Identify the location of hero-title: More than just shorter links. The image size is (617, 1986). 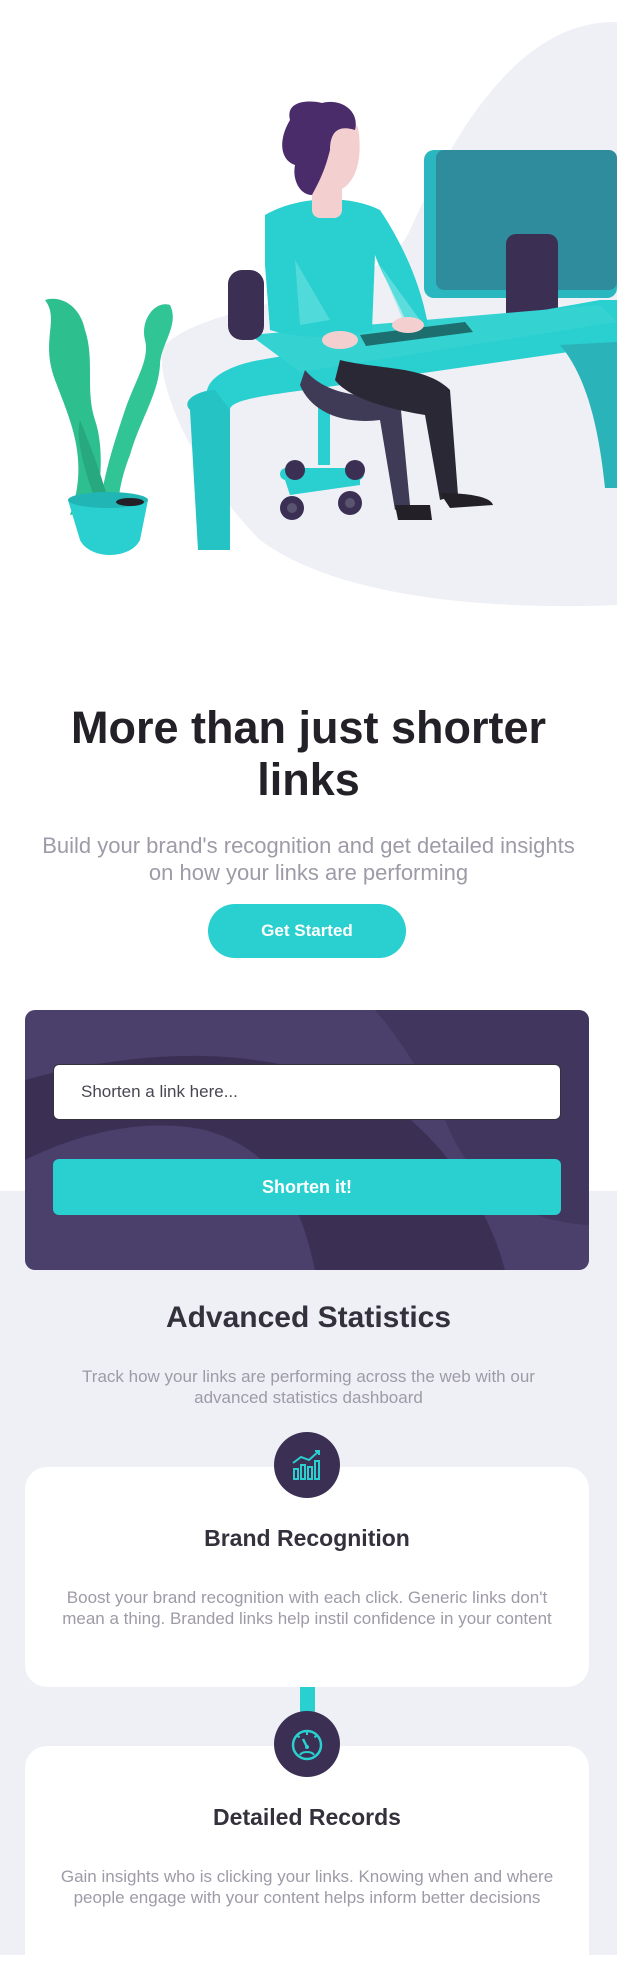
(308, 753).